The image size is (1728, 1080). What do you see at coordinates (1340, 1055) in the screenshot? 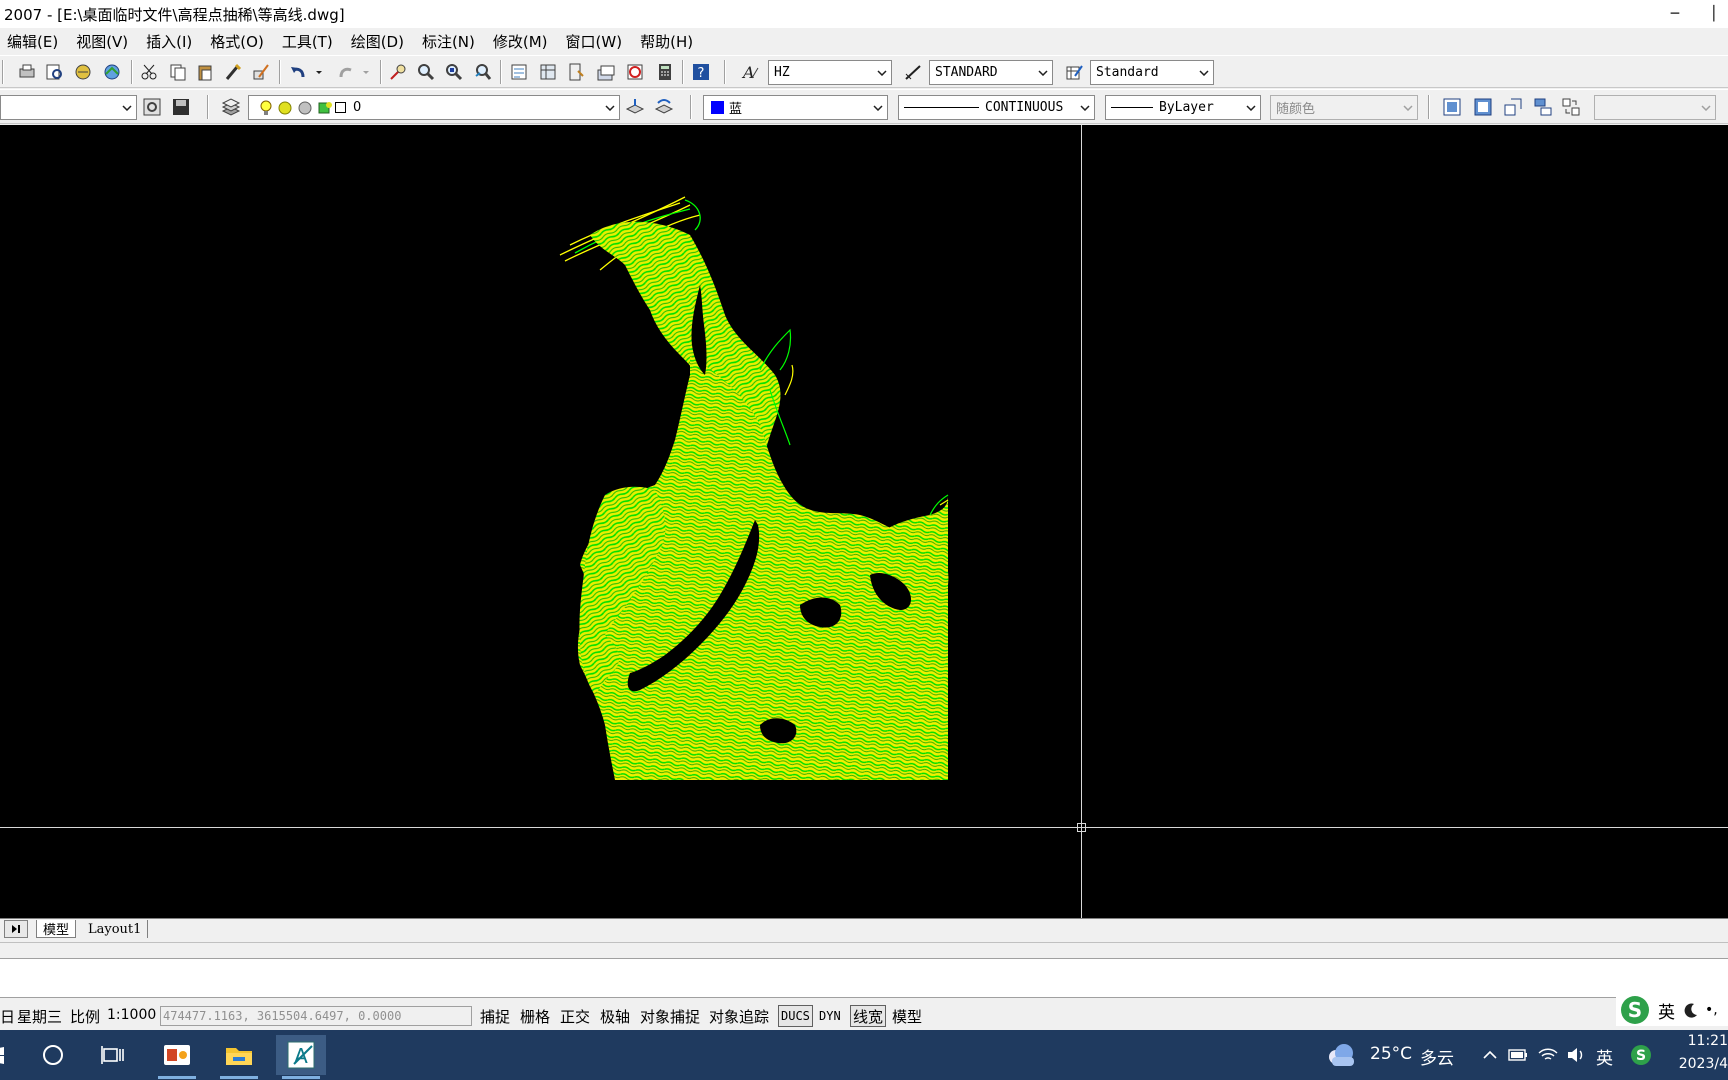
I see `weather-cloud-icon` at bounding box center [1340, 1055].